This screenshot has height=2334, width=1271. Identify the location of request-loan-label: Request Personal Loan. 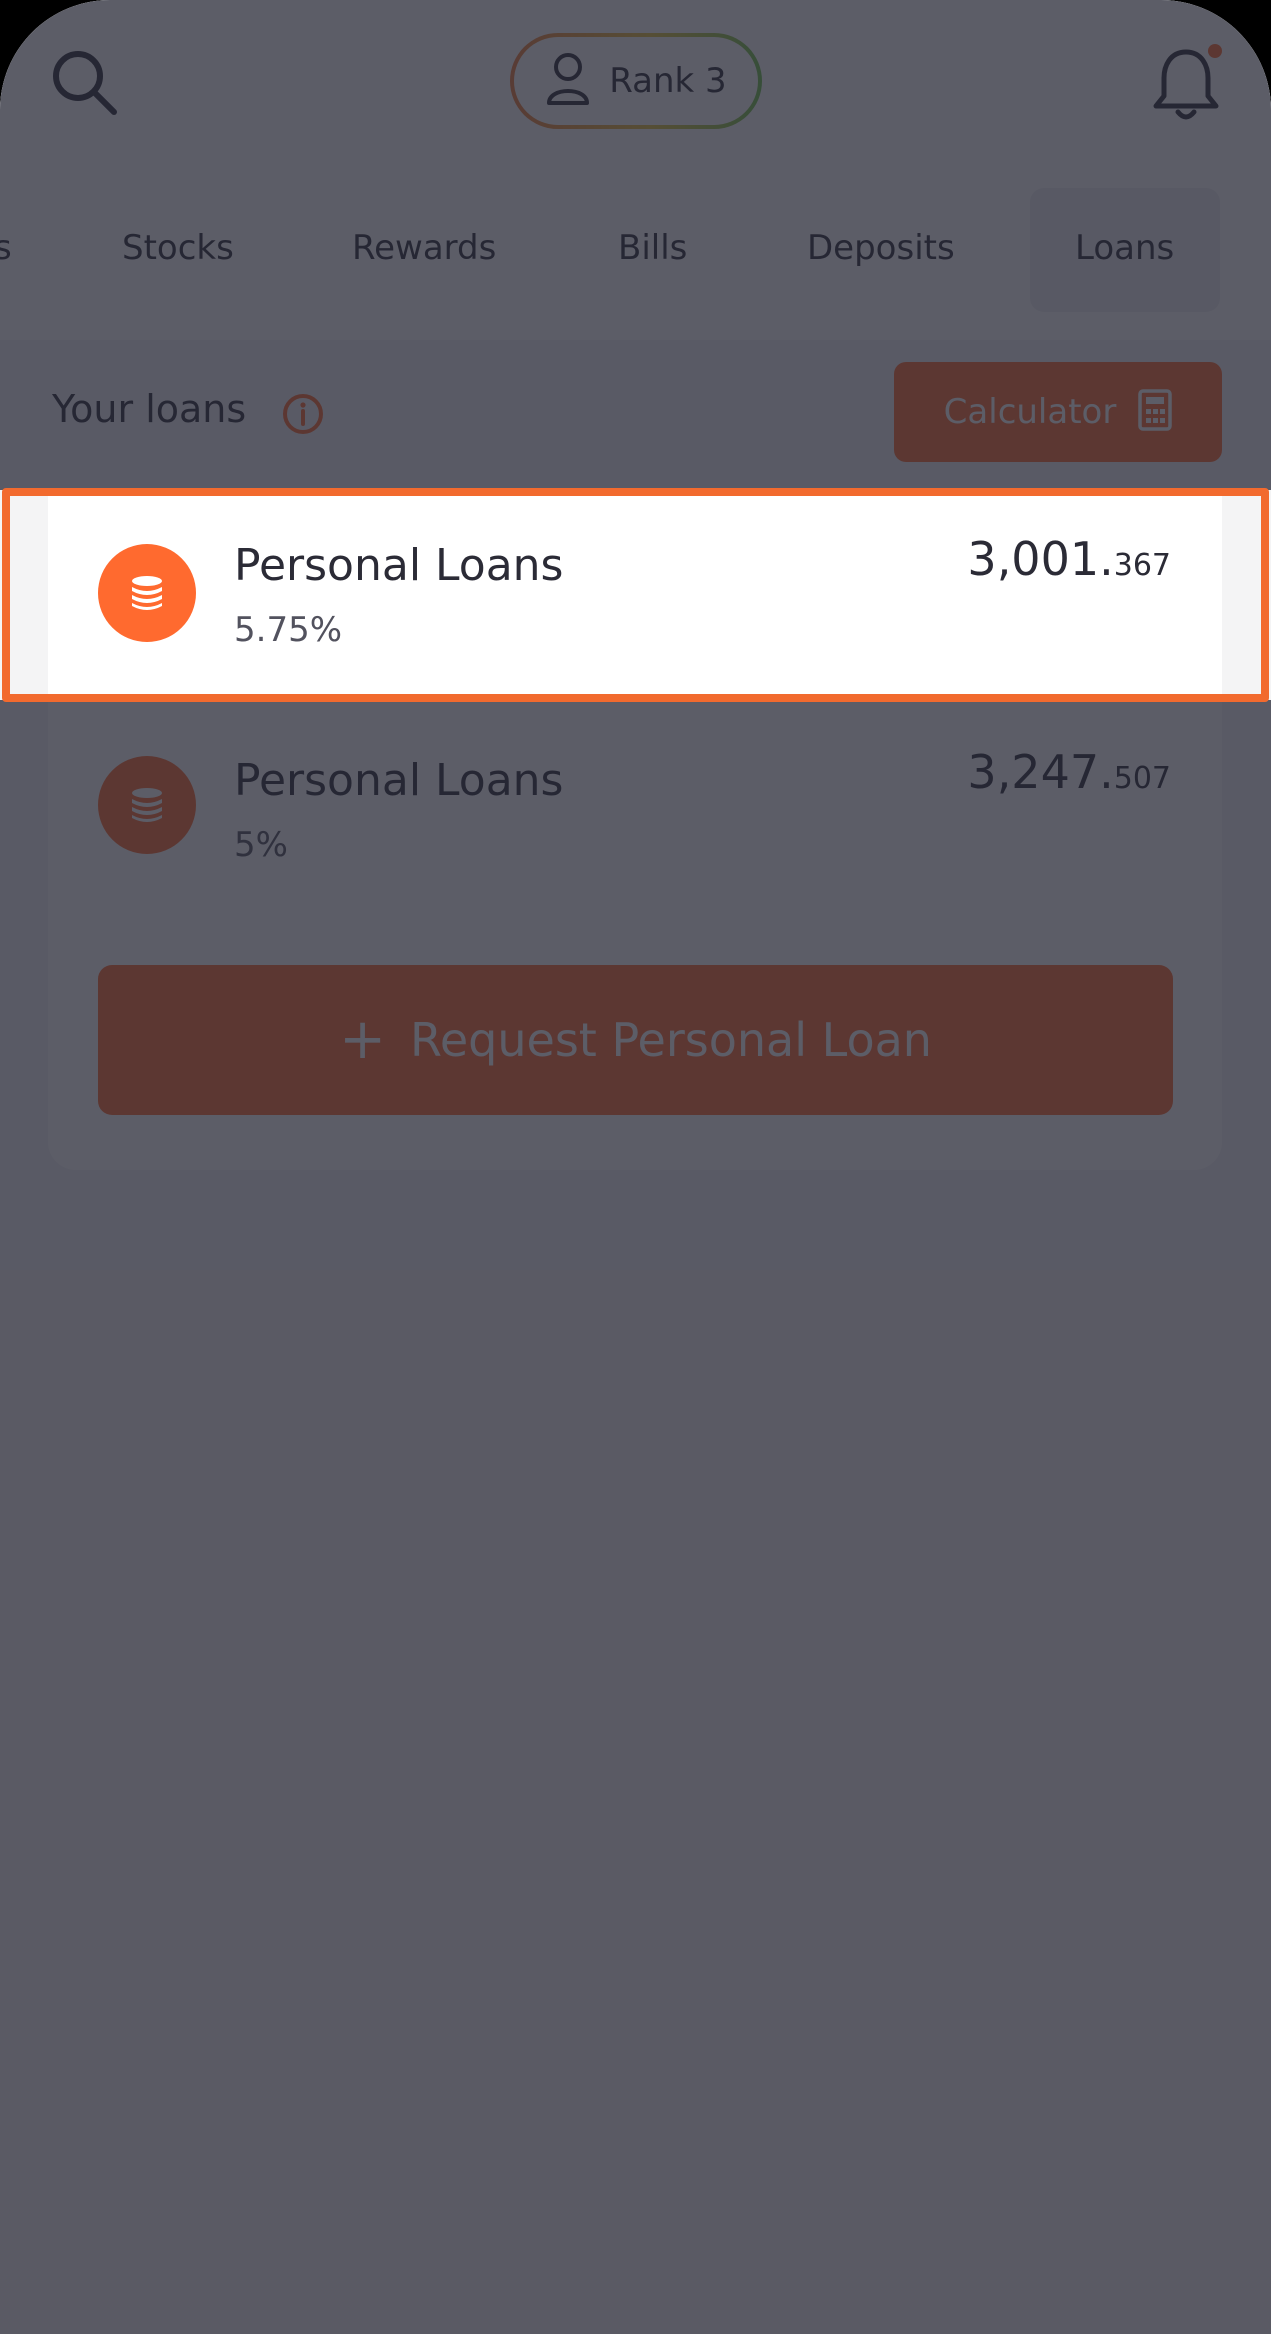
(670, 1040).